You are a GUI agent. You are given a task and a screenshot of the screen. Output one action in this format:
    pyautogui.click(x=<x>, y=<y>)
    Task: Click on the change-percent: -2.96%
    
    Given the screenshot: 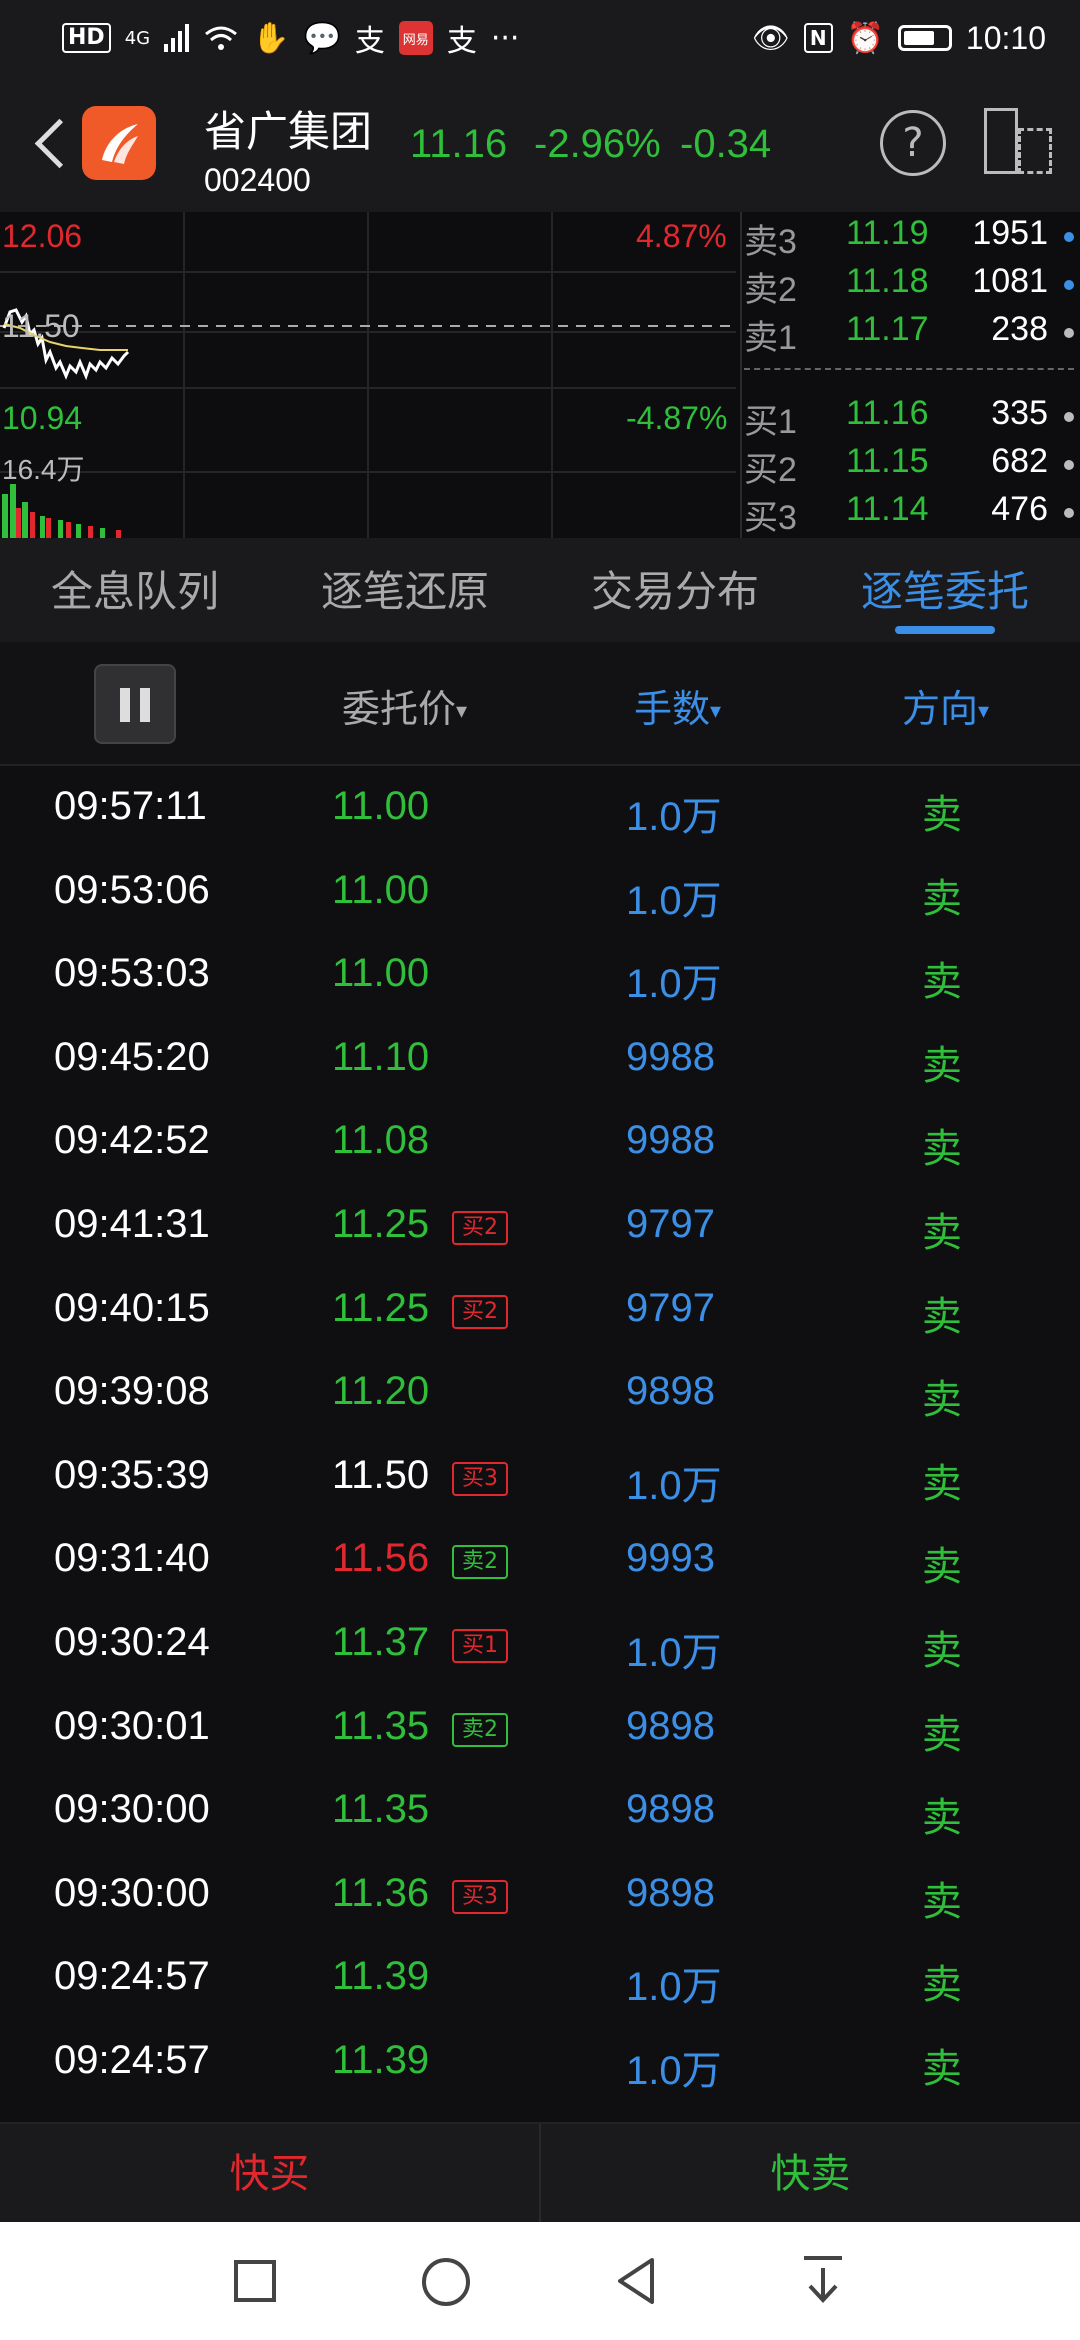 What is the action you would take?
    pyautogui.click(x=597, y=144)
    